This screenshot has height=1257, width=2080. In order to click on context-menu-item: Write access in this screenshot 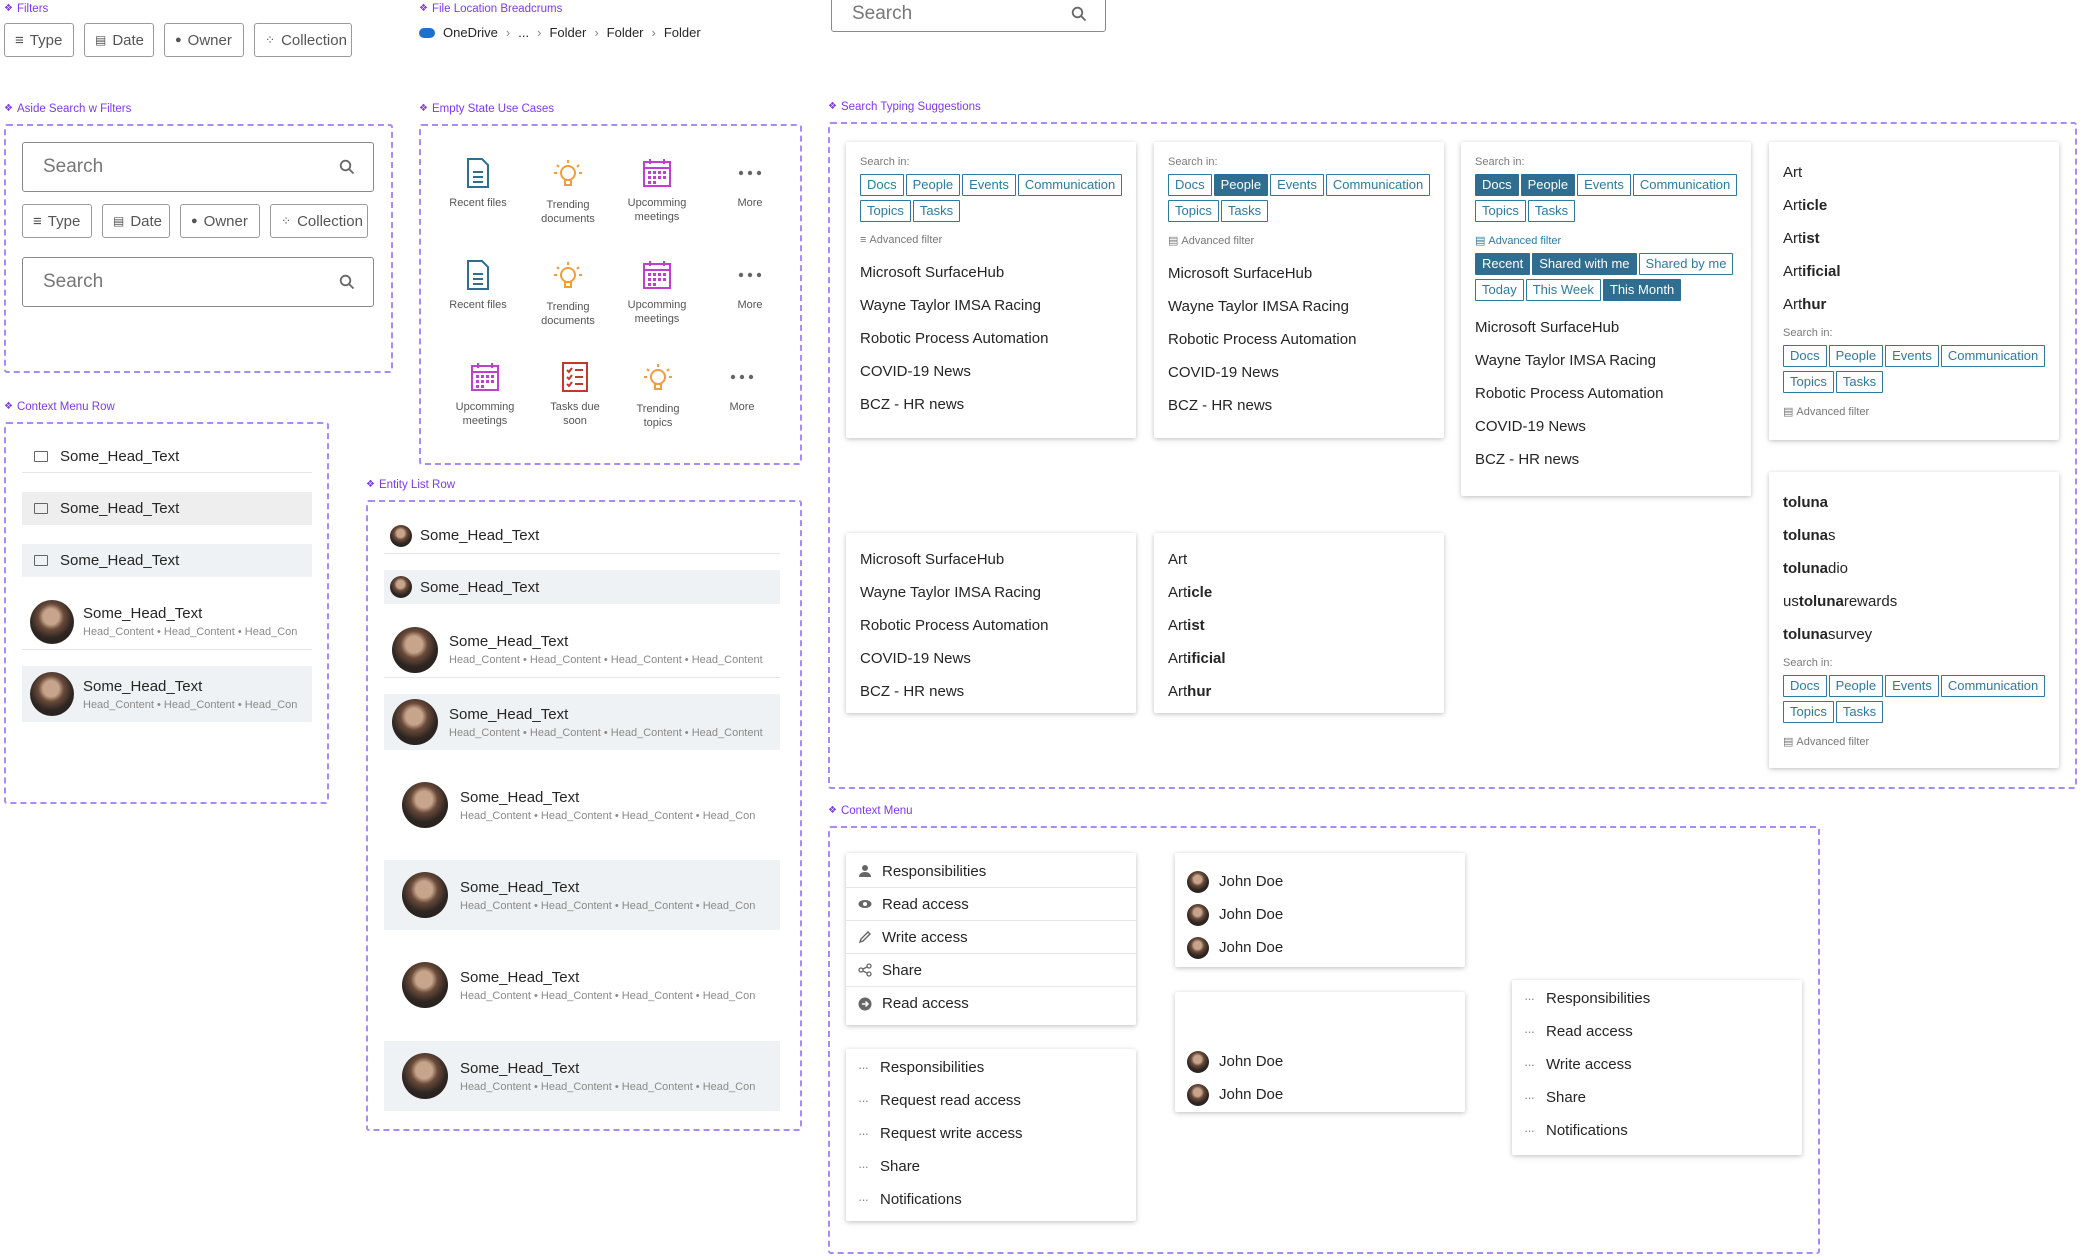, I will do `click(991, 937)`.